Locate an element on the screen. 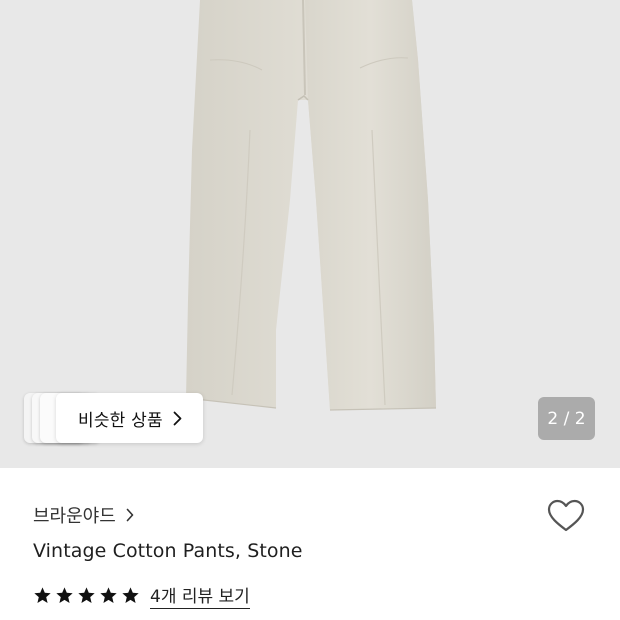 The image size is (620, 620). similar-products-widget: 비슷한 상품 is located at coordinates (114, 418).